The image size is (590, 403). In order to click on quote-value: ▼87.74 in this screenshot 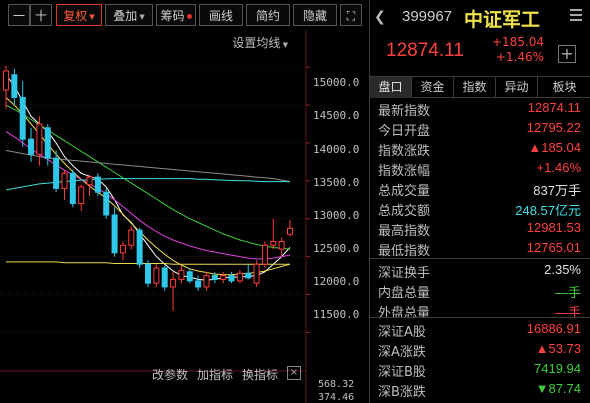, I will do `click(558, 388)`.